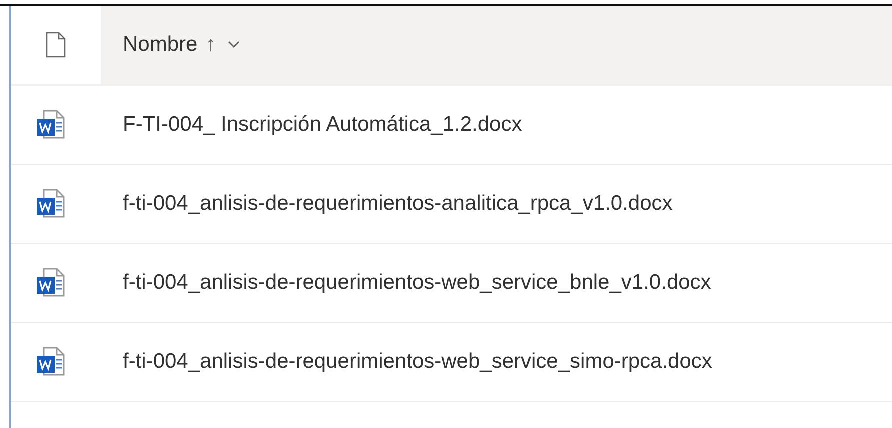  I want to click on sort-arrow: ↑, so click(211, 45).